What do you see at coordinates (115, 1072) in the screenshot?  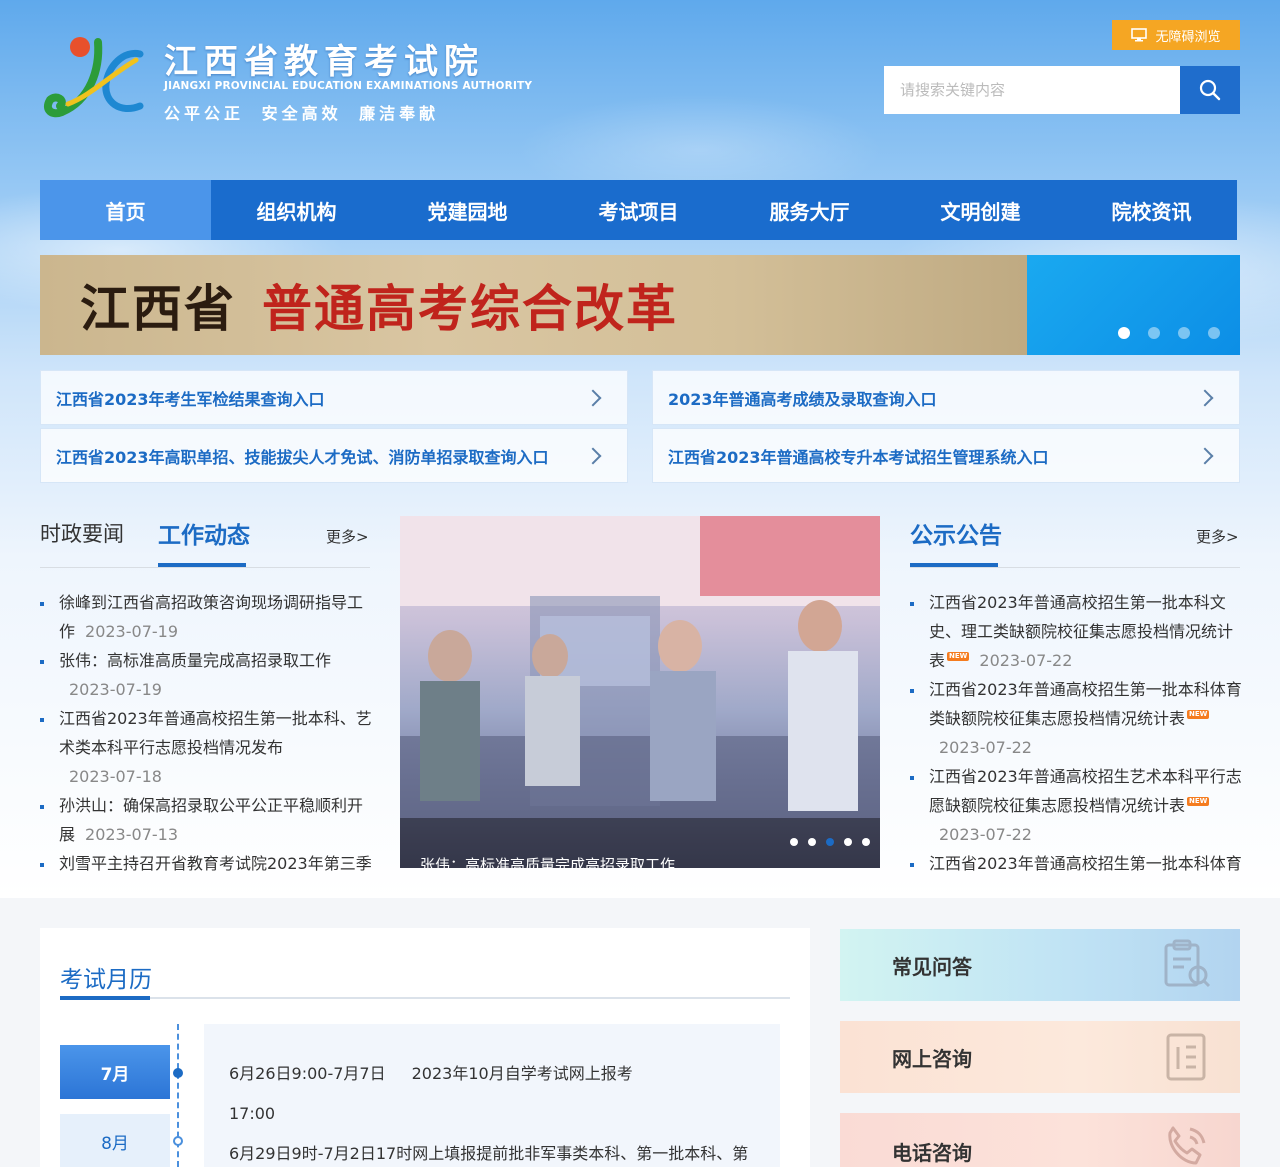 I see `month-tab-july: 7月` at bounding box center [115, 1072].